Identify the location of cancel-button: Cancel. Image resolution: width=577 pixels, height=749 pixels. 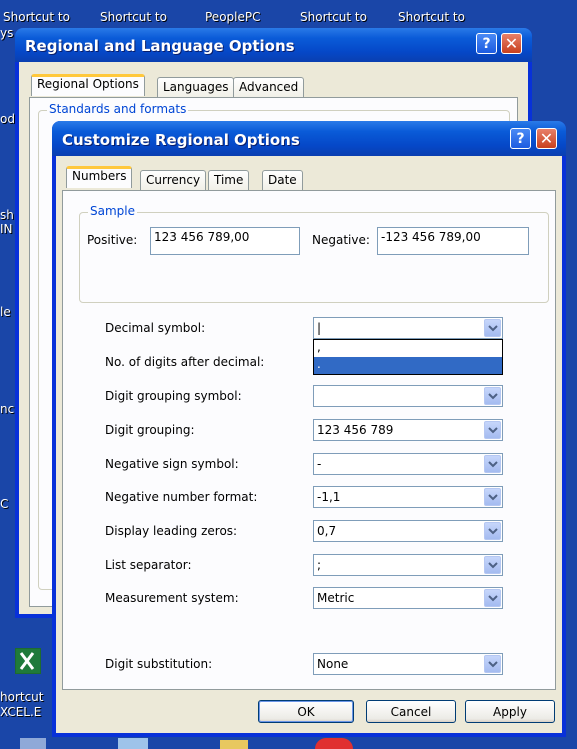
(411, 711).